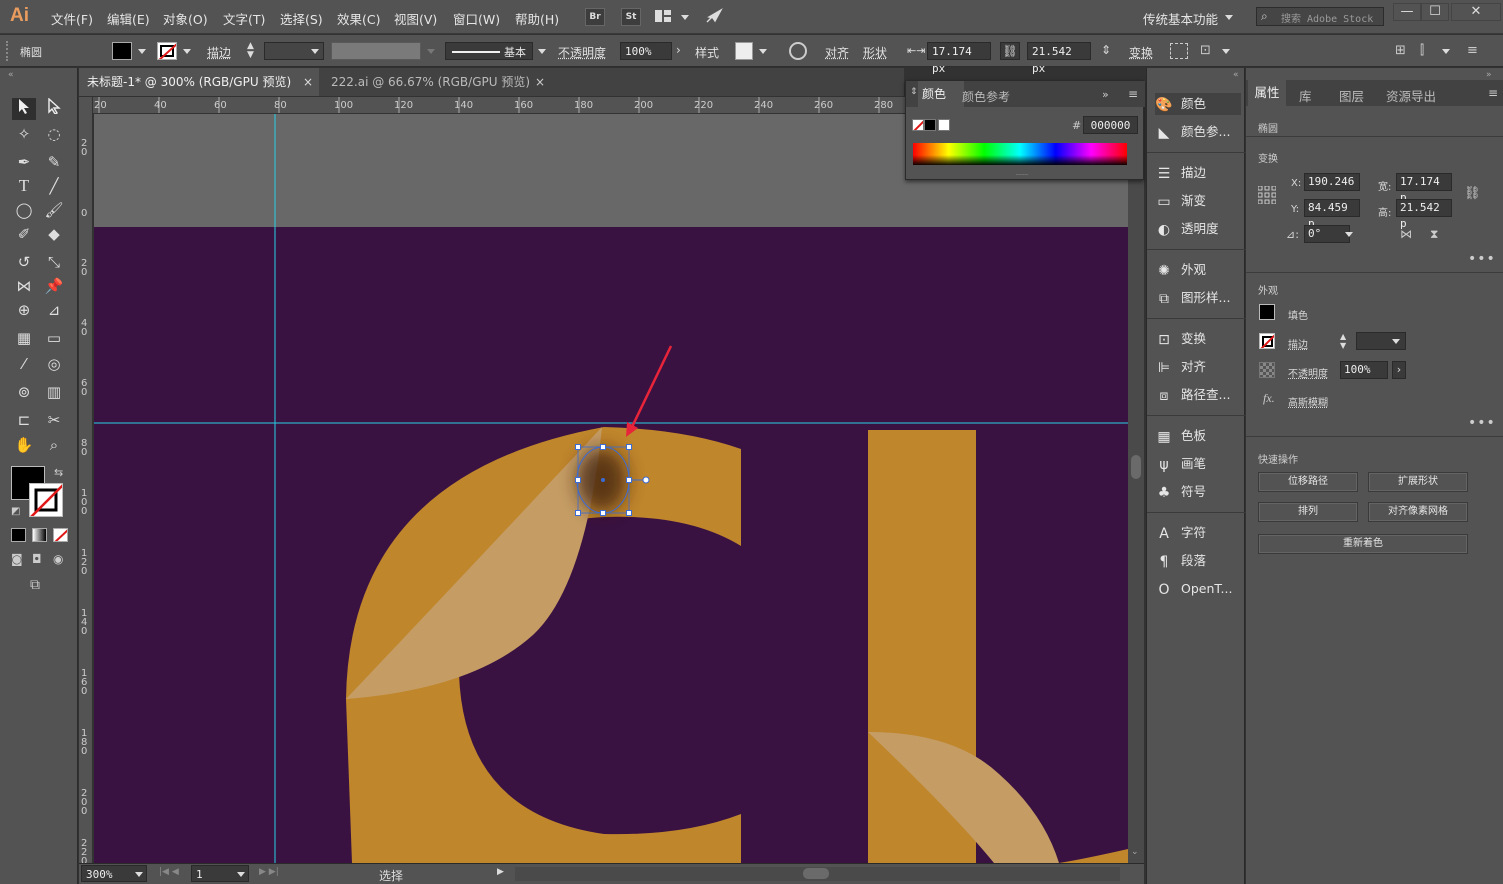 Image resolution: width=1503 pixels, height=884 pixels. What do you see at coordinates (35, 585) in the screenshot?
I see `screen-mode-icon: ⧉` at bounding box center [35, 585].